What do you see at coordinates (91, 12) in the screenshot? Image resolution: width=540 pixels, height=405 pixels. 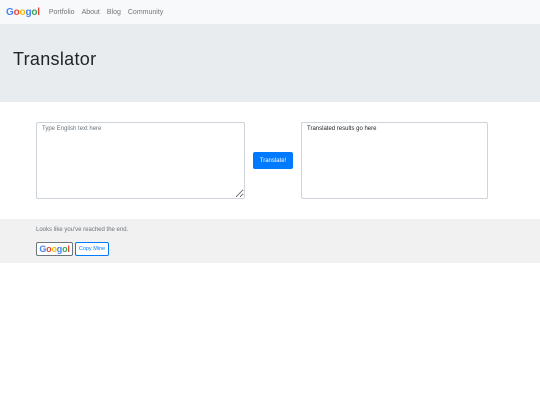 I see `nav-link-about: About` at bounding box center [91, 12].